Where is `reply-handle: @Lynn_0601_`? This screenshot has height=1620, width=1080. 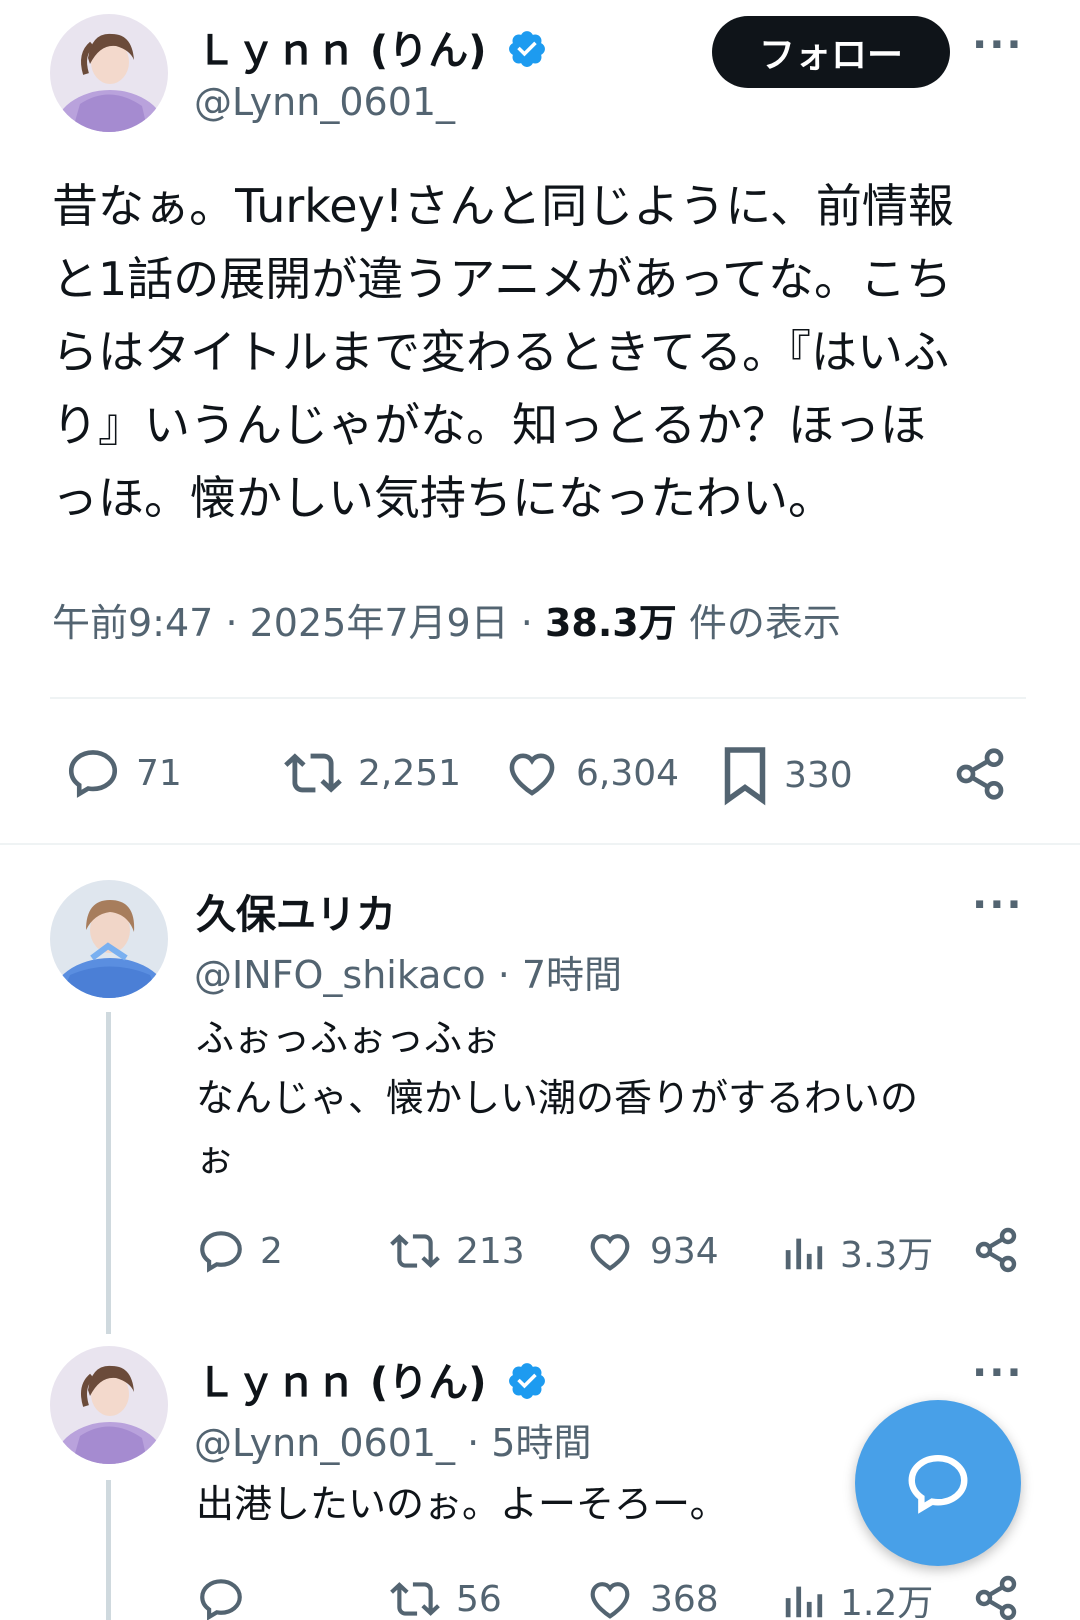 reply-handle: @Lynn_0601_ is located at coordinates (324, 1443).